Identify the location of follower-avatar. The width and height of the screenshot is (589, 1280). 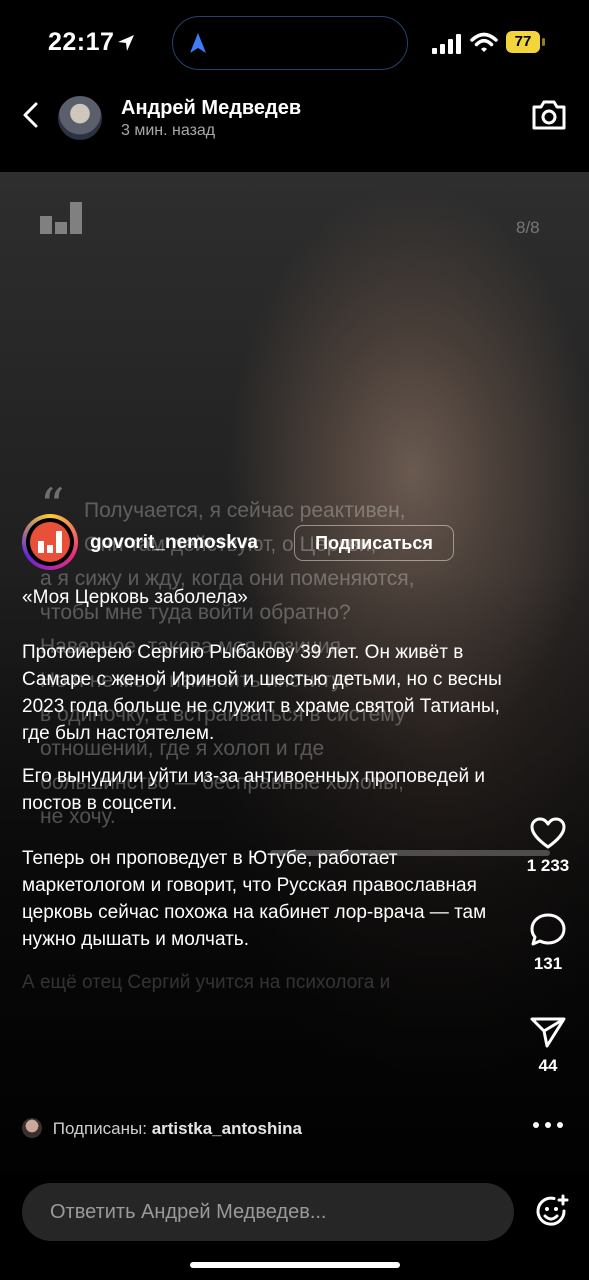
(32, 1128).